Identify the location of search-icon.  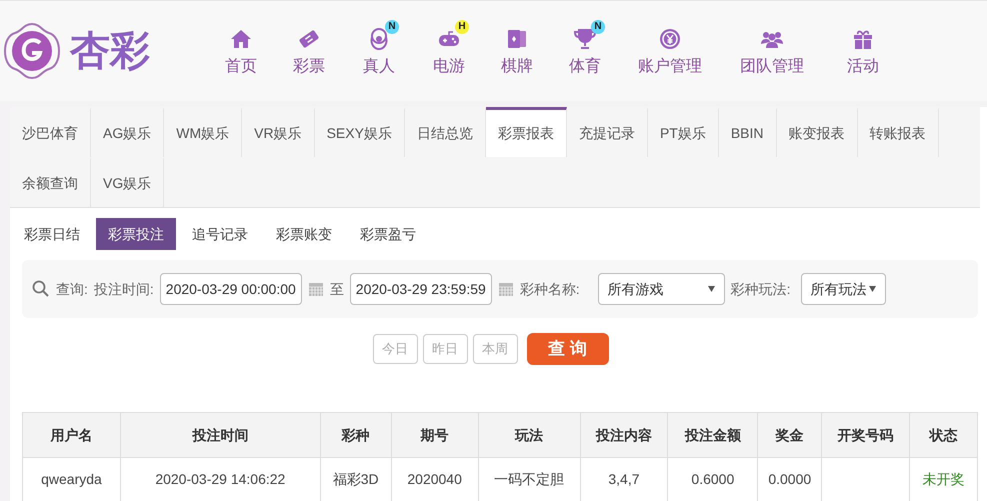
(41, 289).